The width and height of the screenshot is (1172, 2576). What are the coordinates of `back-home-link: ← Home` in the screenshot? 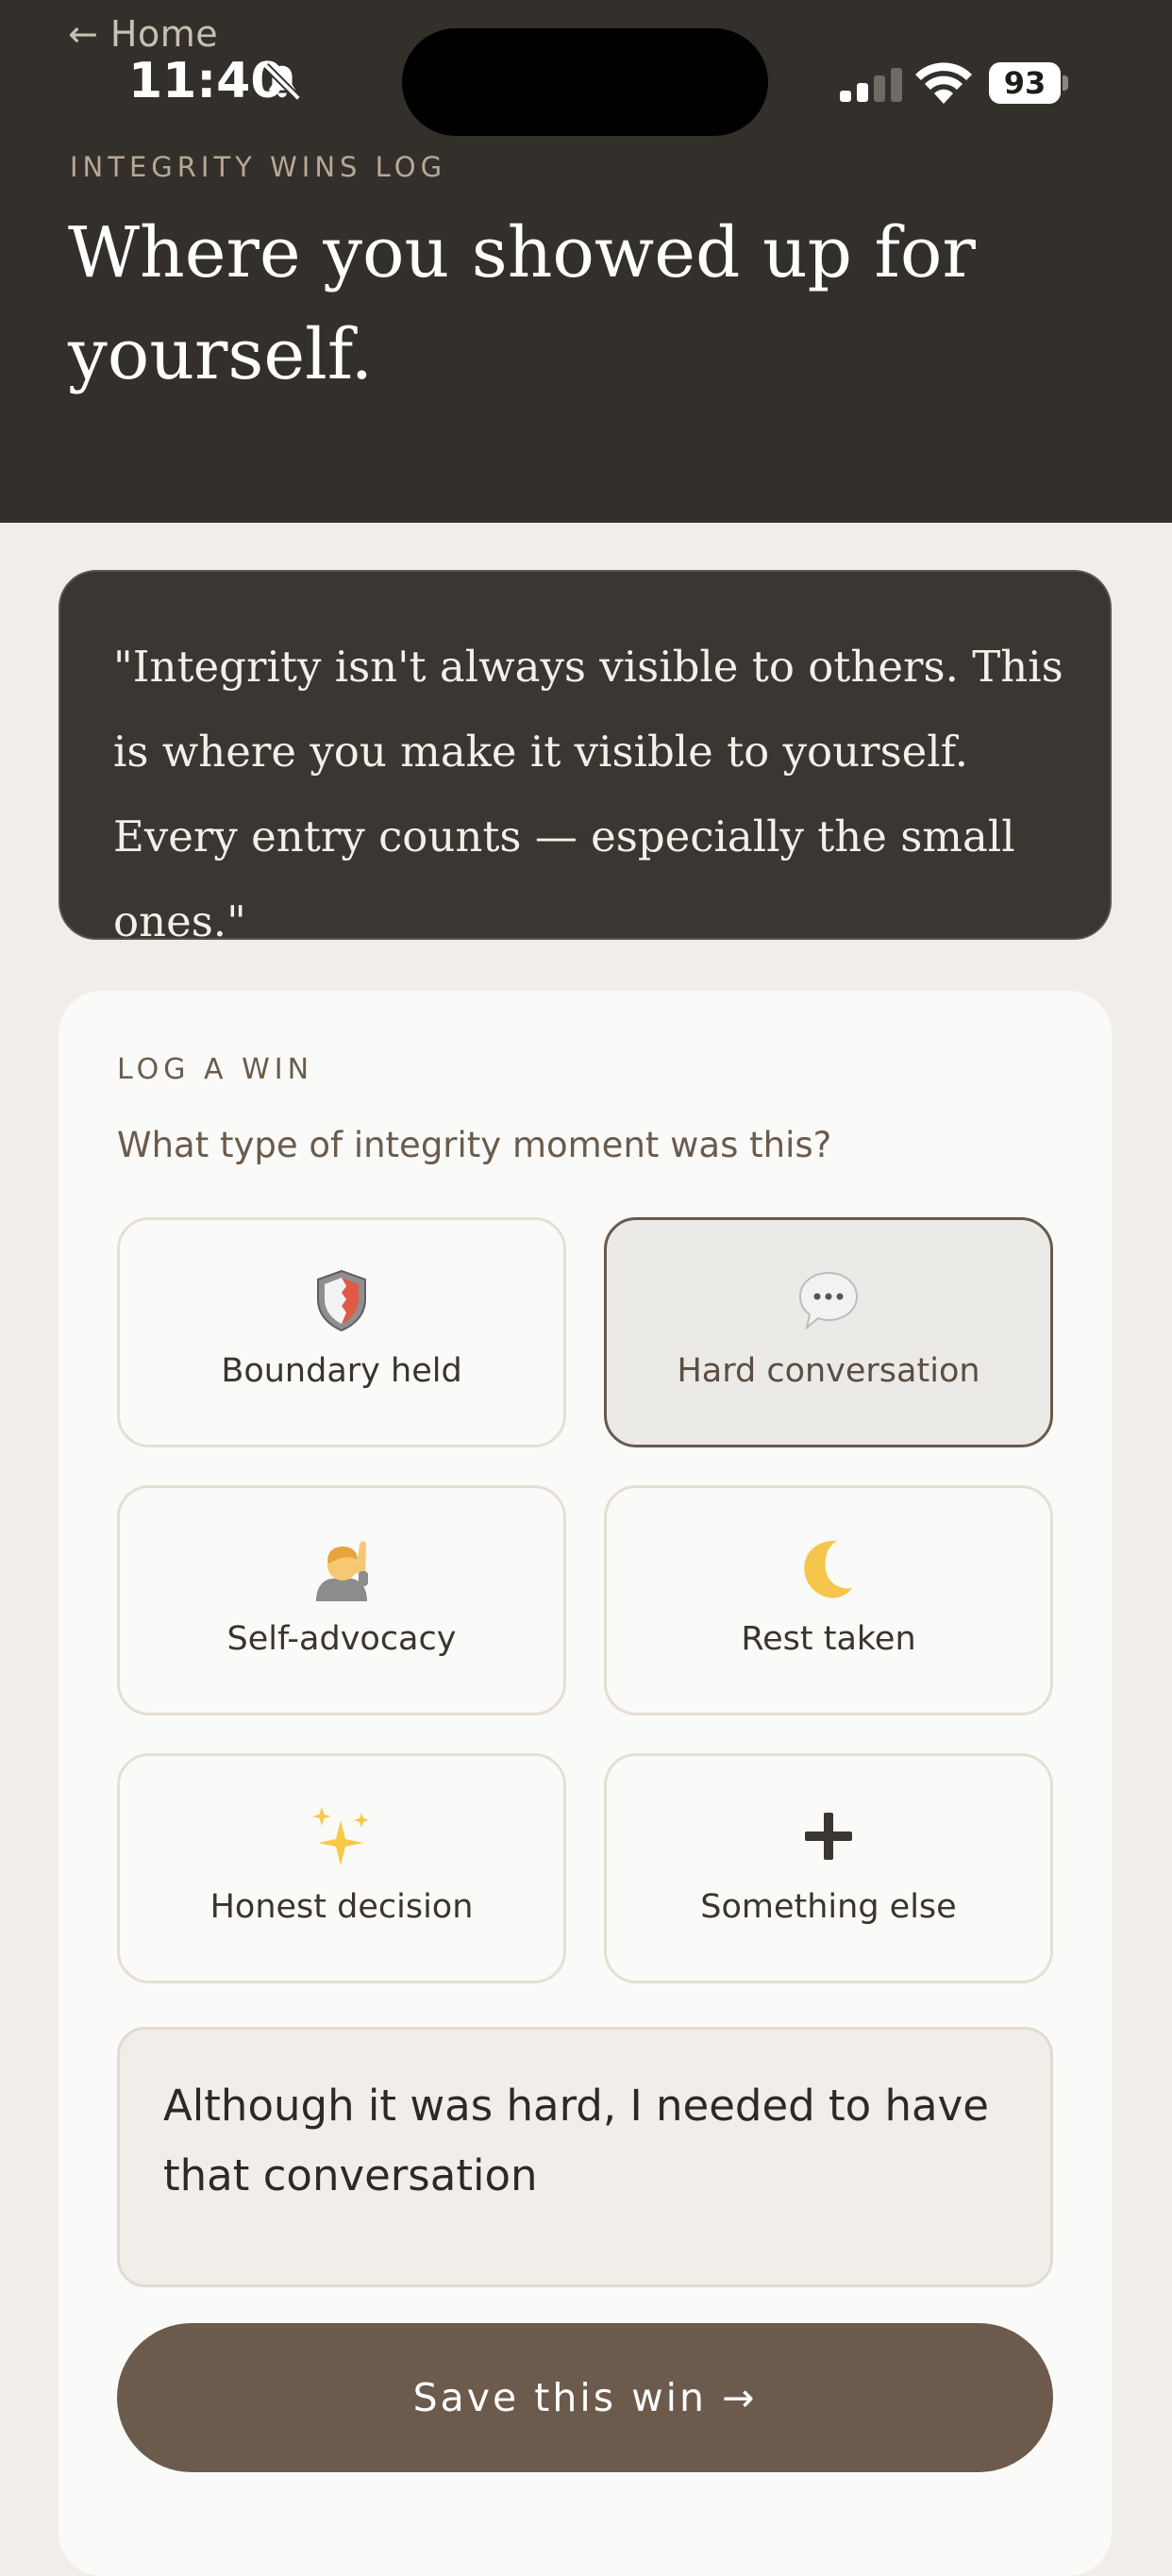 It's located at (143, 34).